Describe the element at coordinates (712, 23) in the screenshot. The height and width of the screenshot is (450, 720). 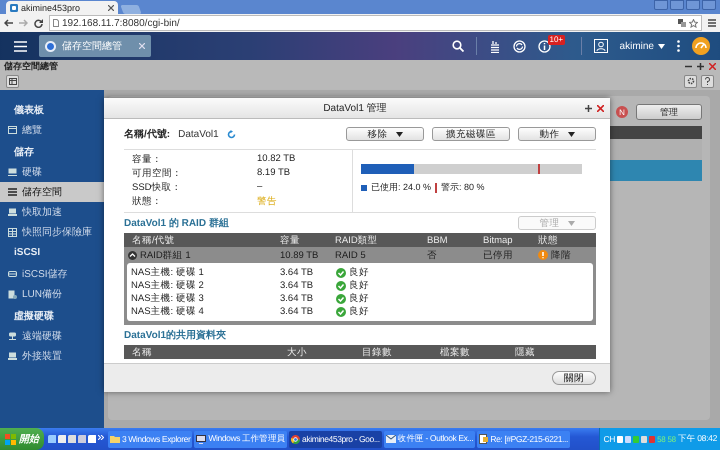
I see `menu-icon` at that location.